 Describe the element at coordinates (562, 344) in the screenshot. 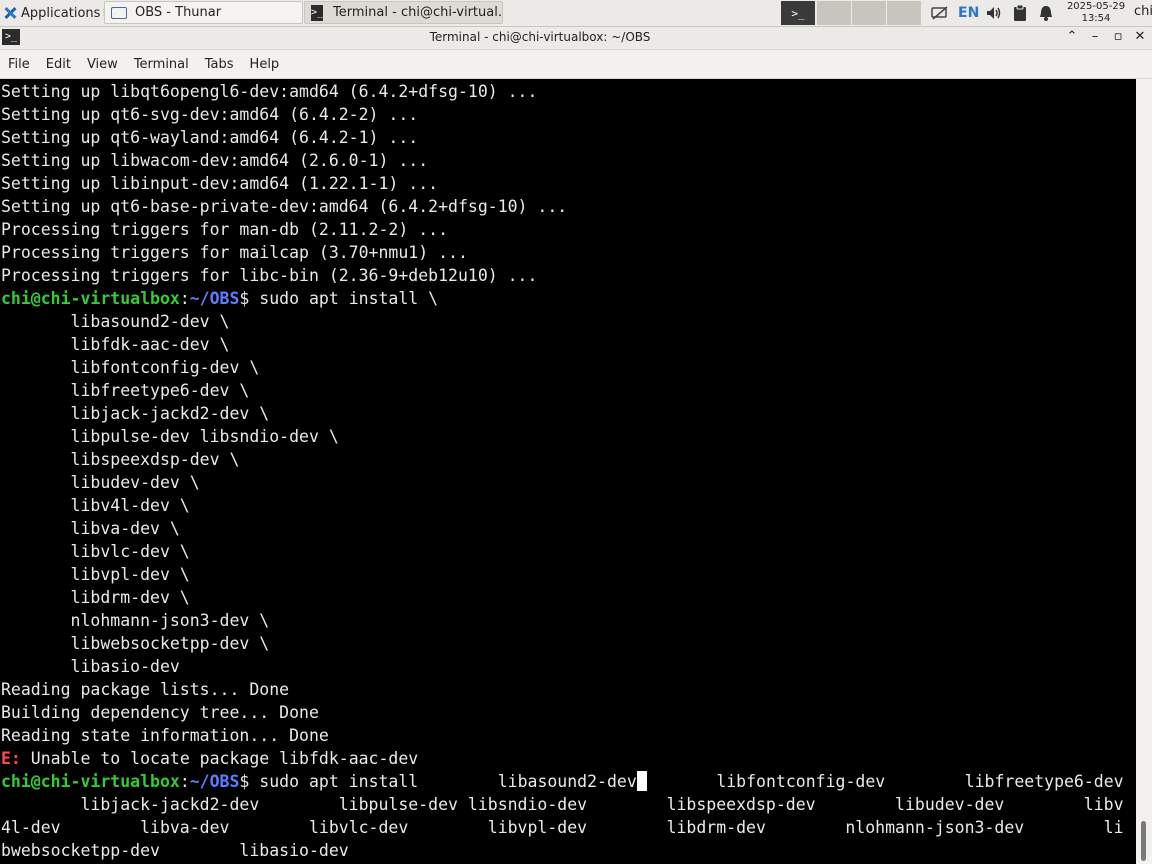

I see `terminal-line: libfdk-aac-dev \` at that location.